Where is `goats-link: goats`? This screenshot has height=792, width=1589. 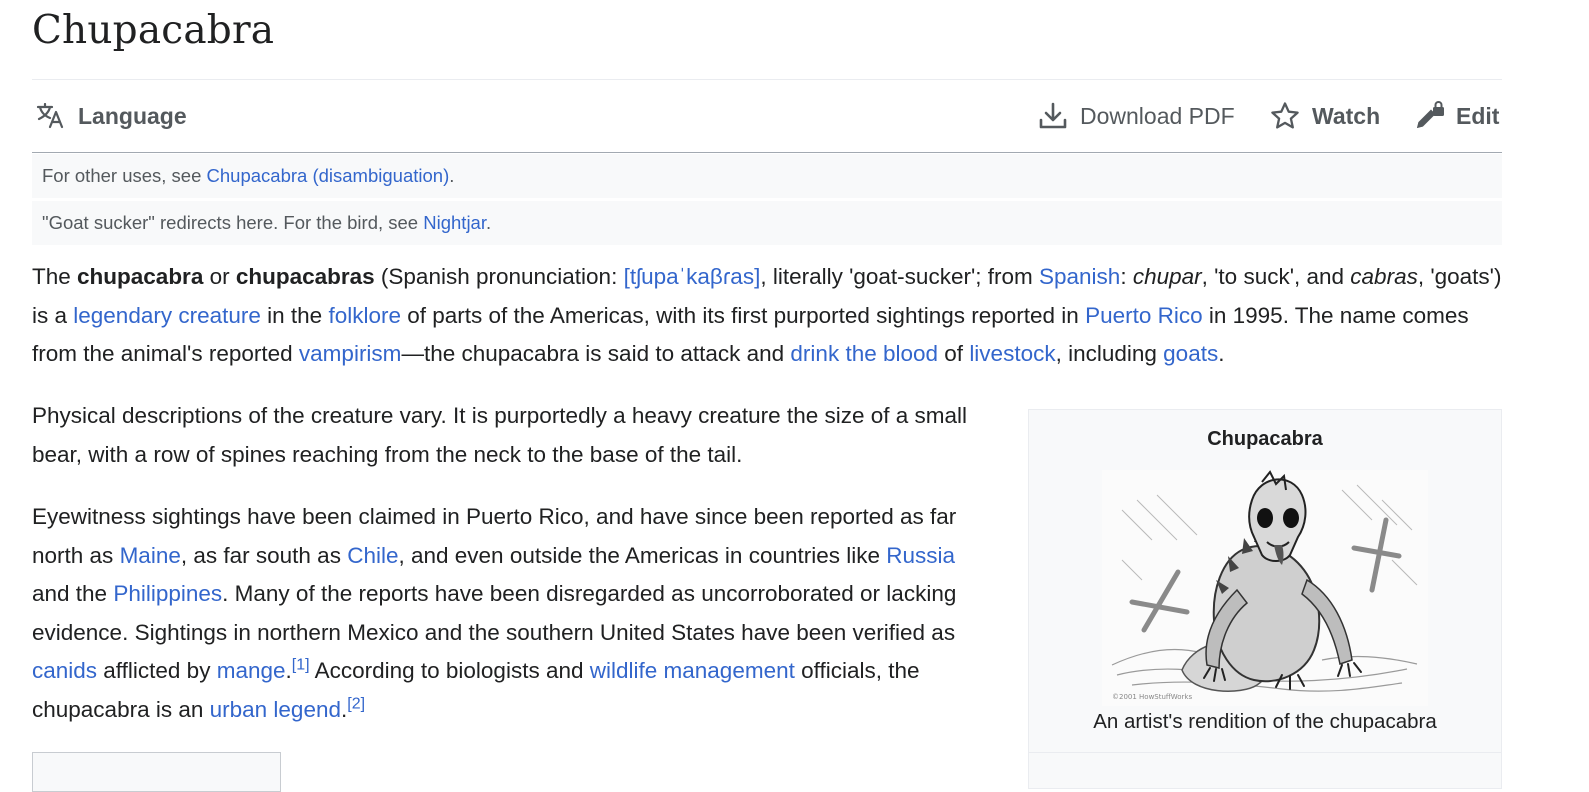
goats-link: goats is located at coordinates (1190, 353).